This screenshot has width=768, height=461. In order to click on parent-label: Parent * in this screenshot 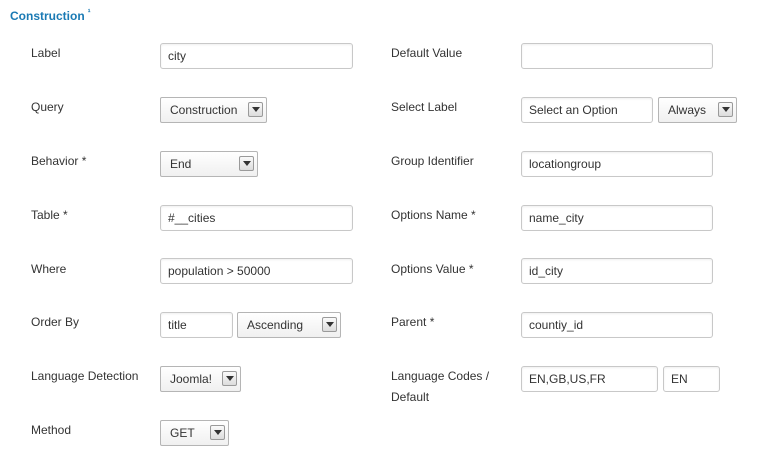, I will do `click(413, 322)`.